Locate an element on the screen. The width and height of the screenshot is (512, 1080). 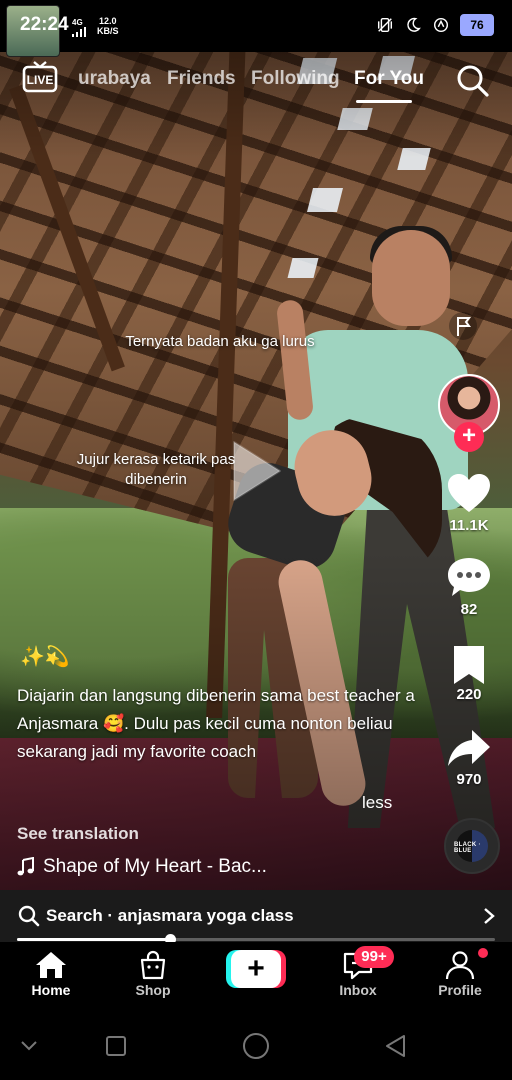
status-icons: 76 is located at coordinates (435, 25).